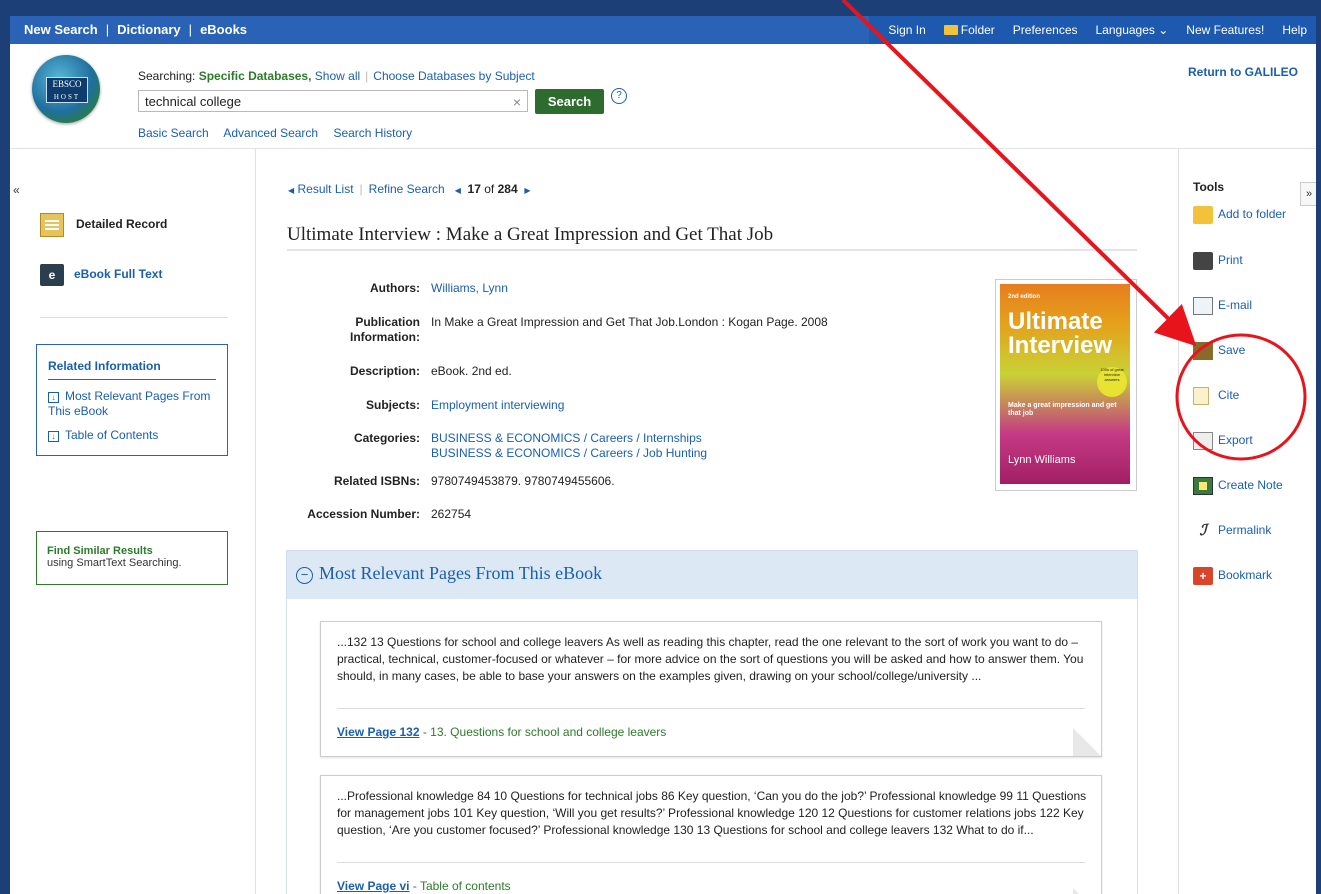 The width and height of the screenshot is (1321, 894). I want to click on nav-sign-in: Sign In, so click(906, 30).